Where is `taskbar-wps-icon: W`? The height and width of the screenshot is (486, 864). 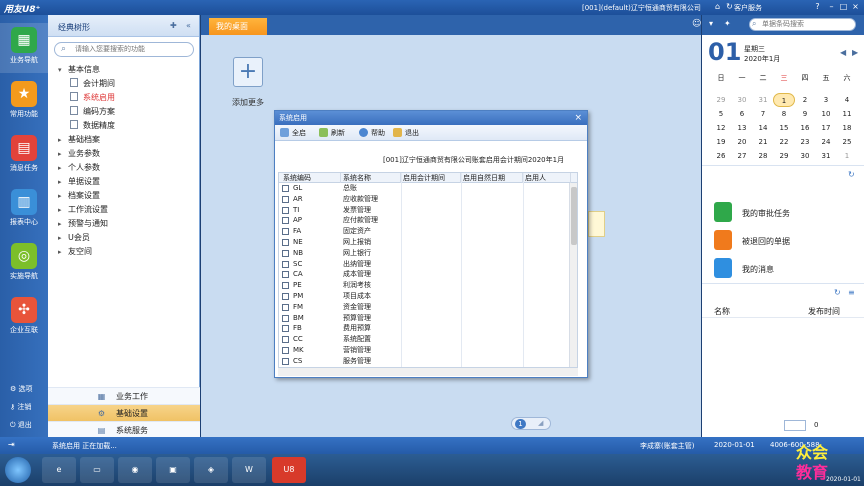 taskbar-wps-icon: W is located at coordinates (249, 470).